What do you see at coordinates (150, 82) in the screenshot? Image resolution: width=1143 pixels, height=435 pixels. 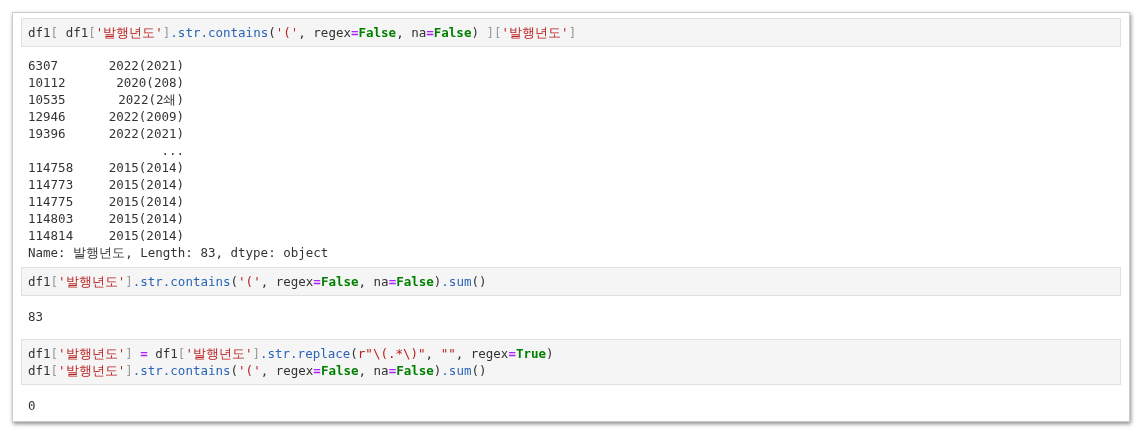 I see `series-value: 2020(208)` at bounding box center [150, 82].